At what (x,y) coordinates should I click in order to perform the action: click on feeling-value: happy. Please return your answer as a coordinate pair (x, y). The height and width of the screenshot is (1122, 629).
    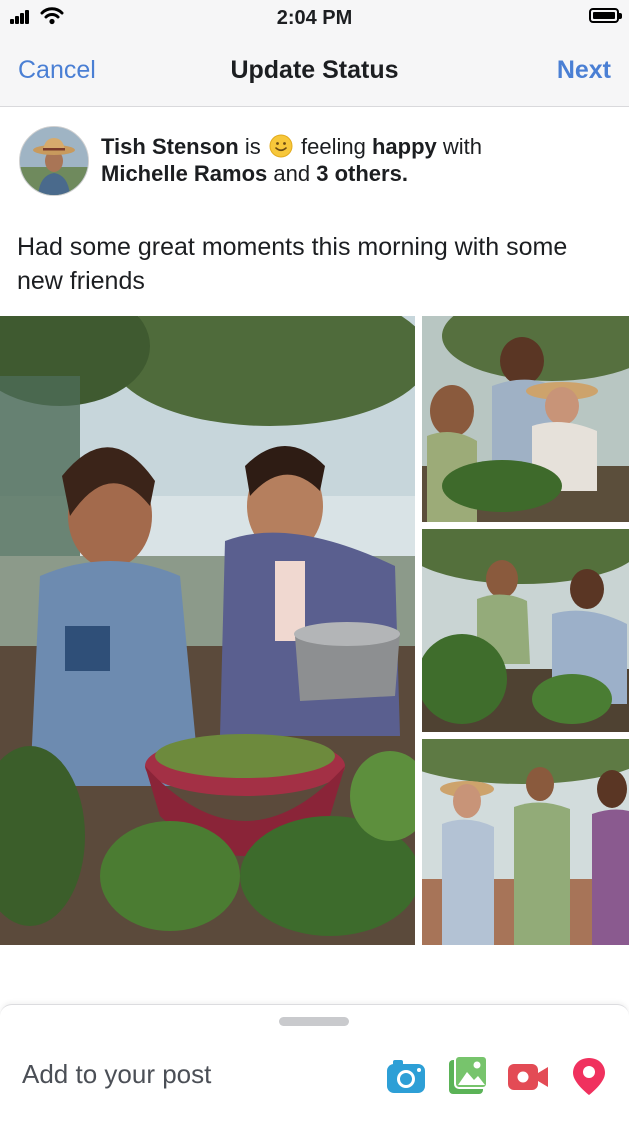
    Looking at the image, I should click on (404, 146).